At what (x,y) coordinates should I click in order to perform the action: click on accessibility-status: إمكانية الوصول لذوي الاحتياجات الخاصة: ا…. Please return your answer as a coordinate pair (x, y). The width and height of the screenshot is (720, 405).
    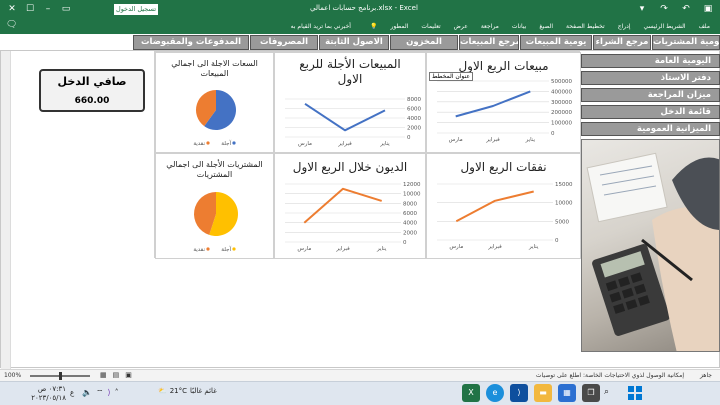
    Looking at the image, I should click on (610, 375).